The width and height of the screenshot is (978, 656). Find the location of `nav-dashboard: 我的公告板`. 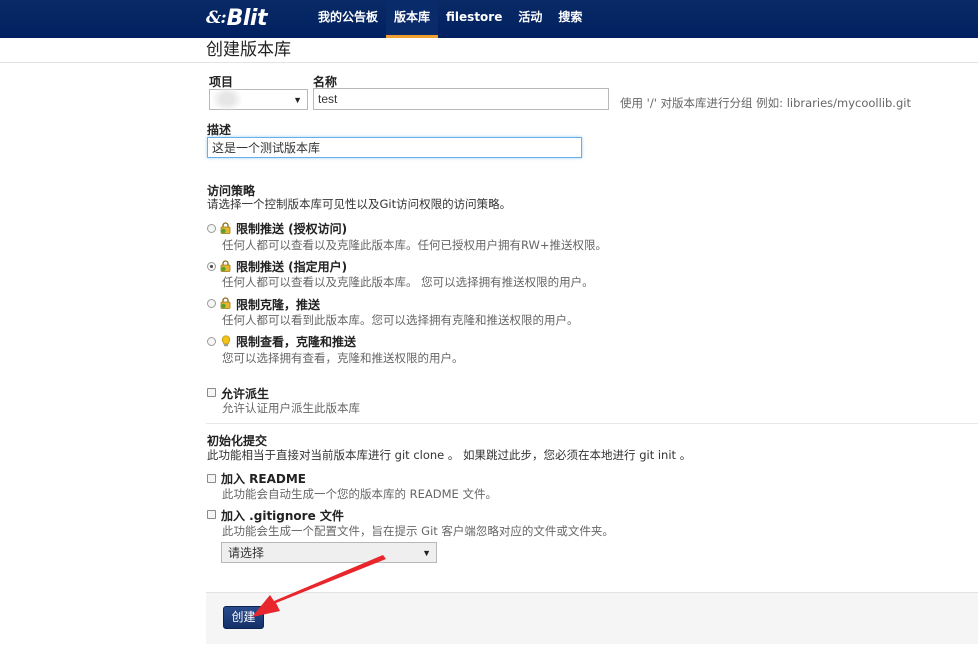

nav-dashboard: 我的公告板 is located at coordinates (348, 19).